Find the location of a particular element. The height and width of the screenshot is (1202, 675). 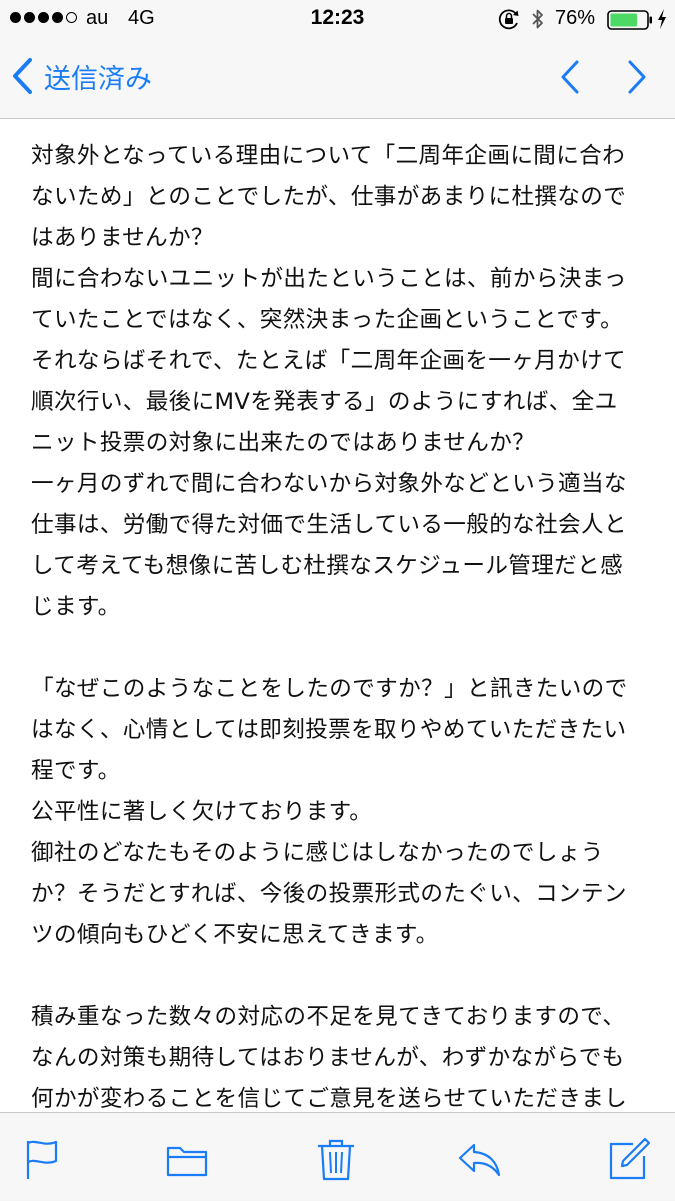

message-line: 御社のどなたもそのように感じはしなかったのでしょう is located at coordinates (317, 853).